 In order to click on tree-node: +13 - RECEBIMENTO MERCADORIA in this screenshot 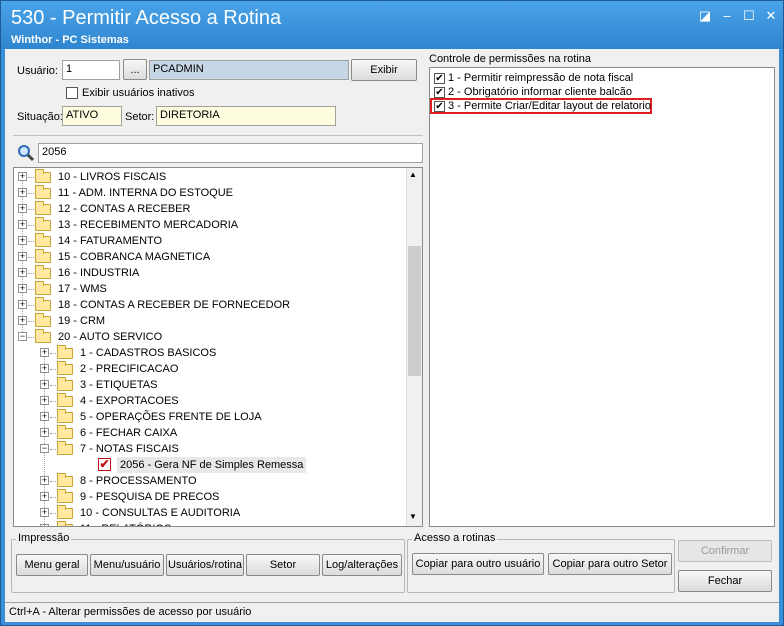, I will do `click(209, 225)`.